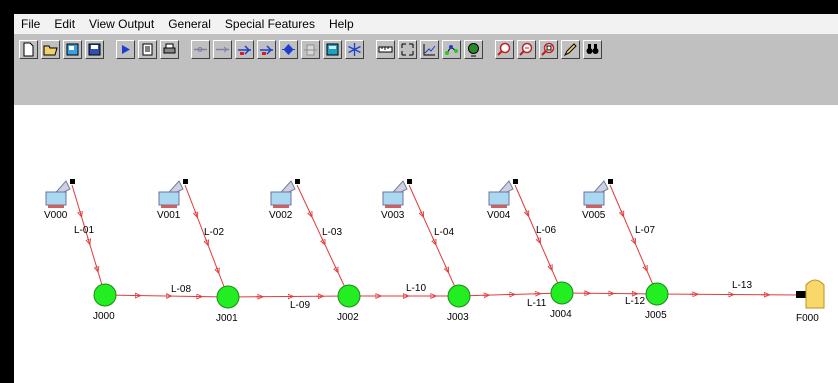 The height and width of the screenshot is (383, 838). I want to click on zoom-out-icon, so click(526, 49).